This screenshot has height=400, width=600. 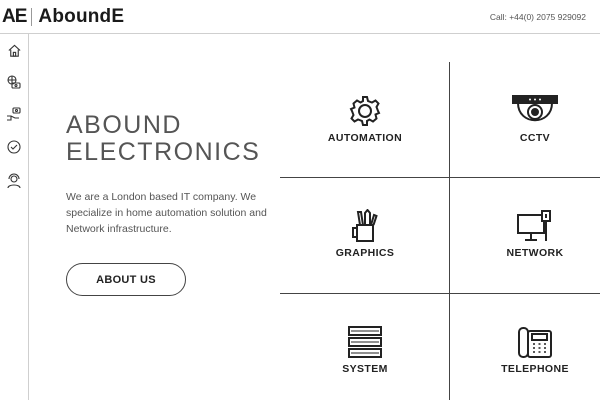 What do you see at coordinates (163, 152) in the screenshot?
I see `title-line-2: ELECTRONICS` at bounding box center [163, 152].